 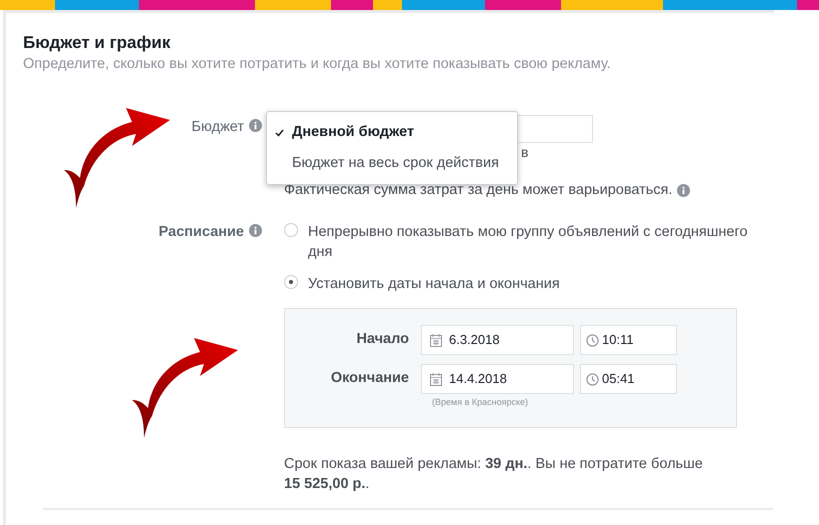 I want to click on date-label: Окончание, so click(x=370, y=378).